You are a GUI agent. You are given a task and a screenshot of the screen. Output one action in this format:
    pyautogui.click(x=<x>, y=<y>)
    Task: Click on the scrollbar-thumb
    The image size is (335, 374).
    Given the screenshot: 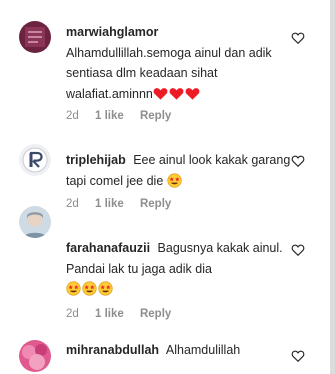 What is the action you would take?
    pyautogui.click(x=332, y=187)
    